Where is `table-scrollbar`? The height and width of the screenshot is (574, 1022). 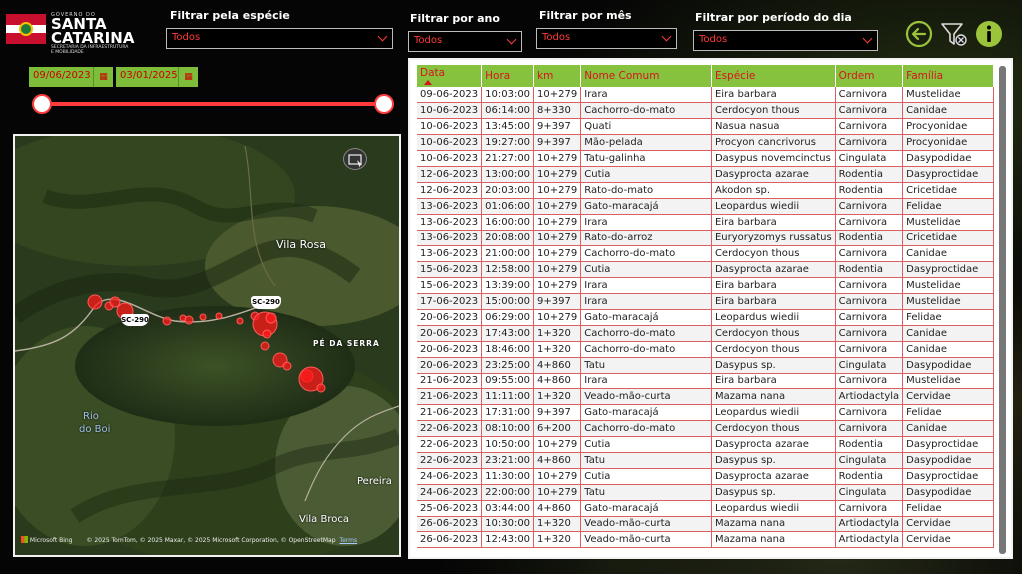 table-scrollbar is located at coordinates (1002, 310).